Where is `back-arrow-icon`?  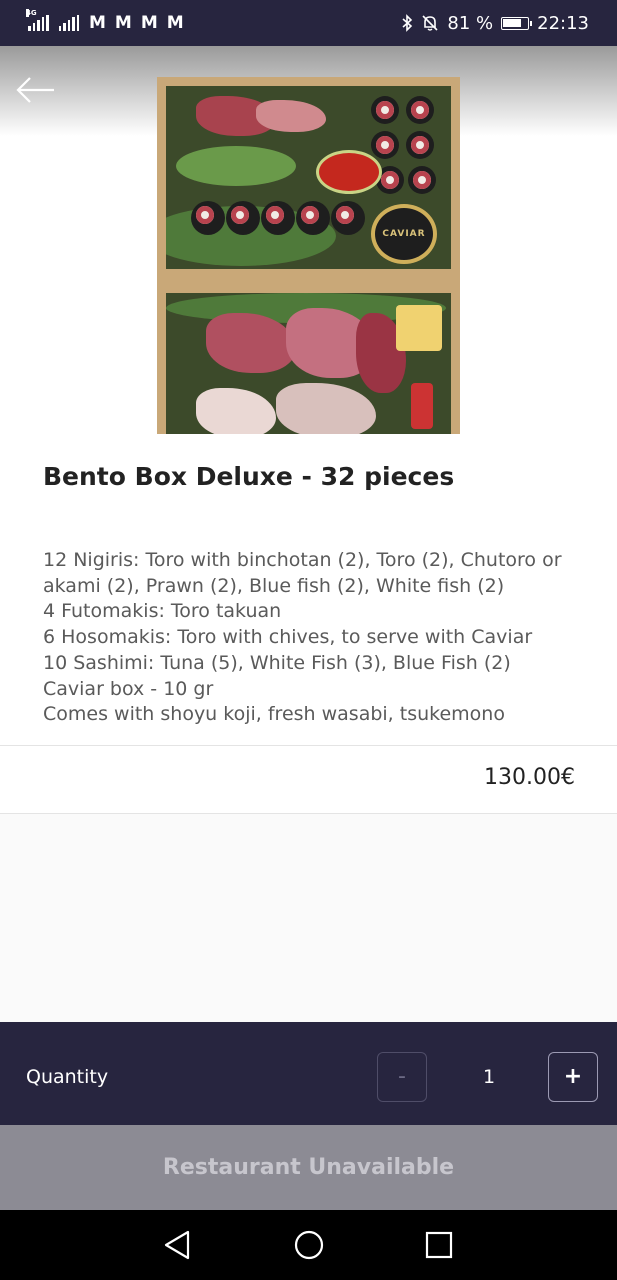
back-arrow-icon is located at coordinates (35, 90).